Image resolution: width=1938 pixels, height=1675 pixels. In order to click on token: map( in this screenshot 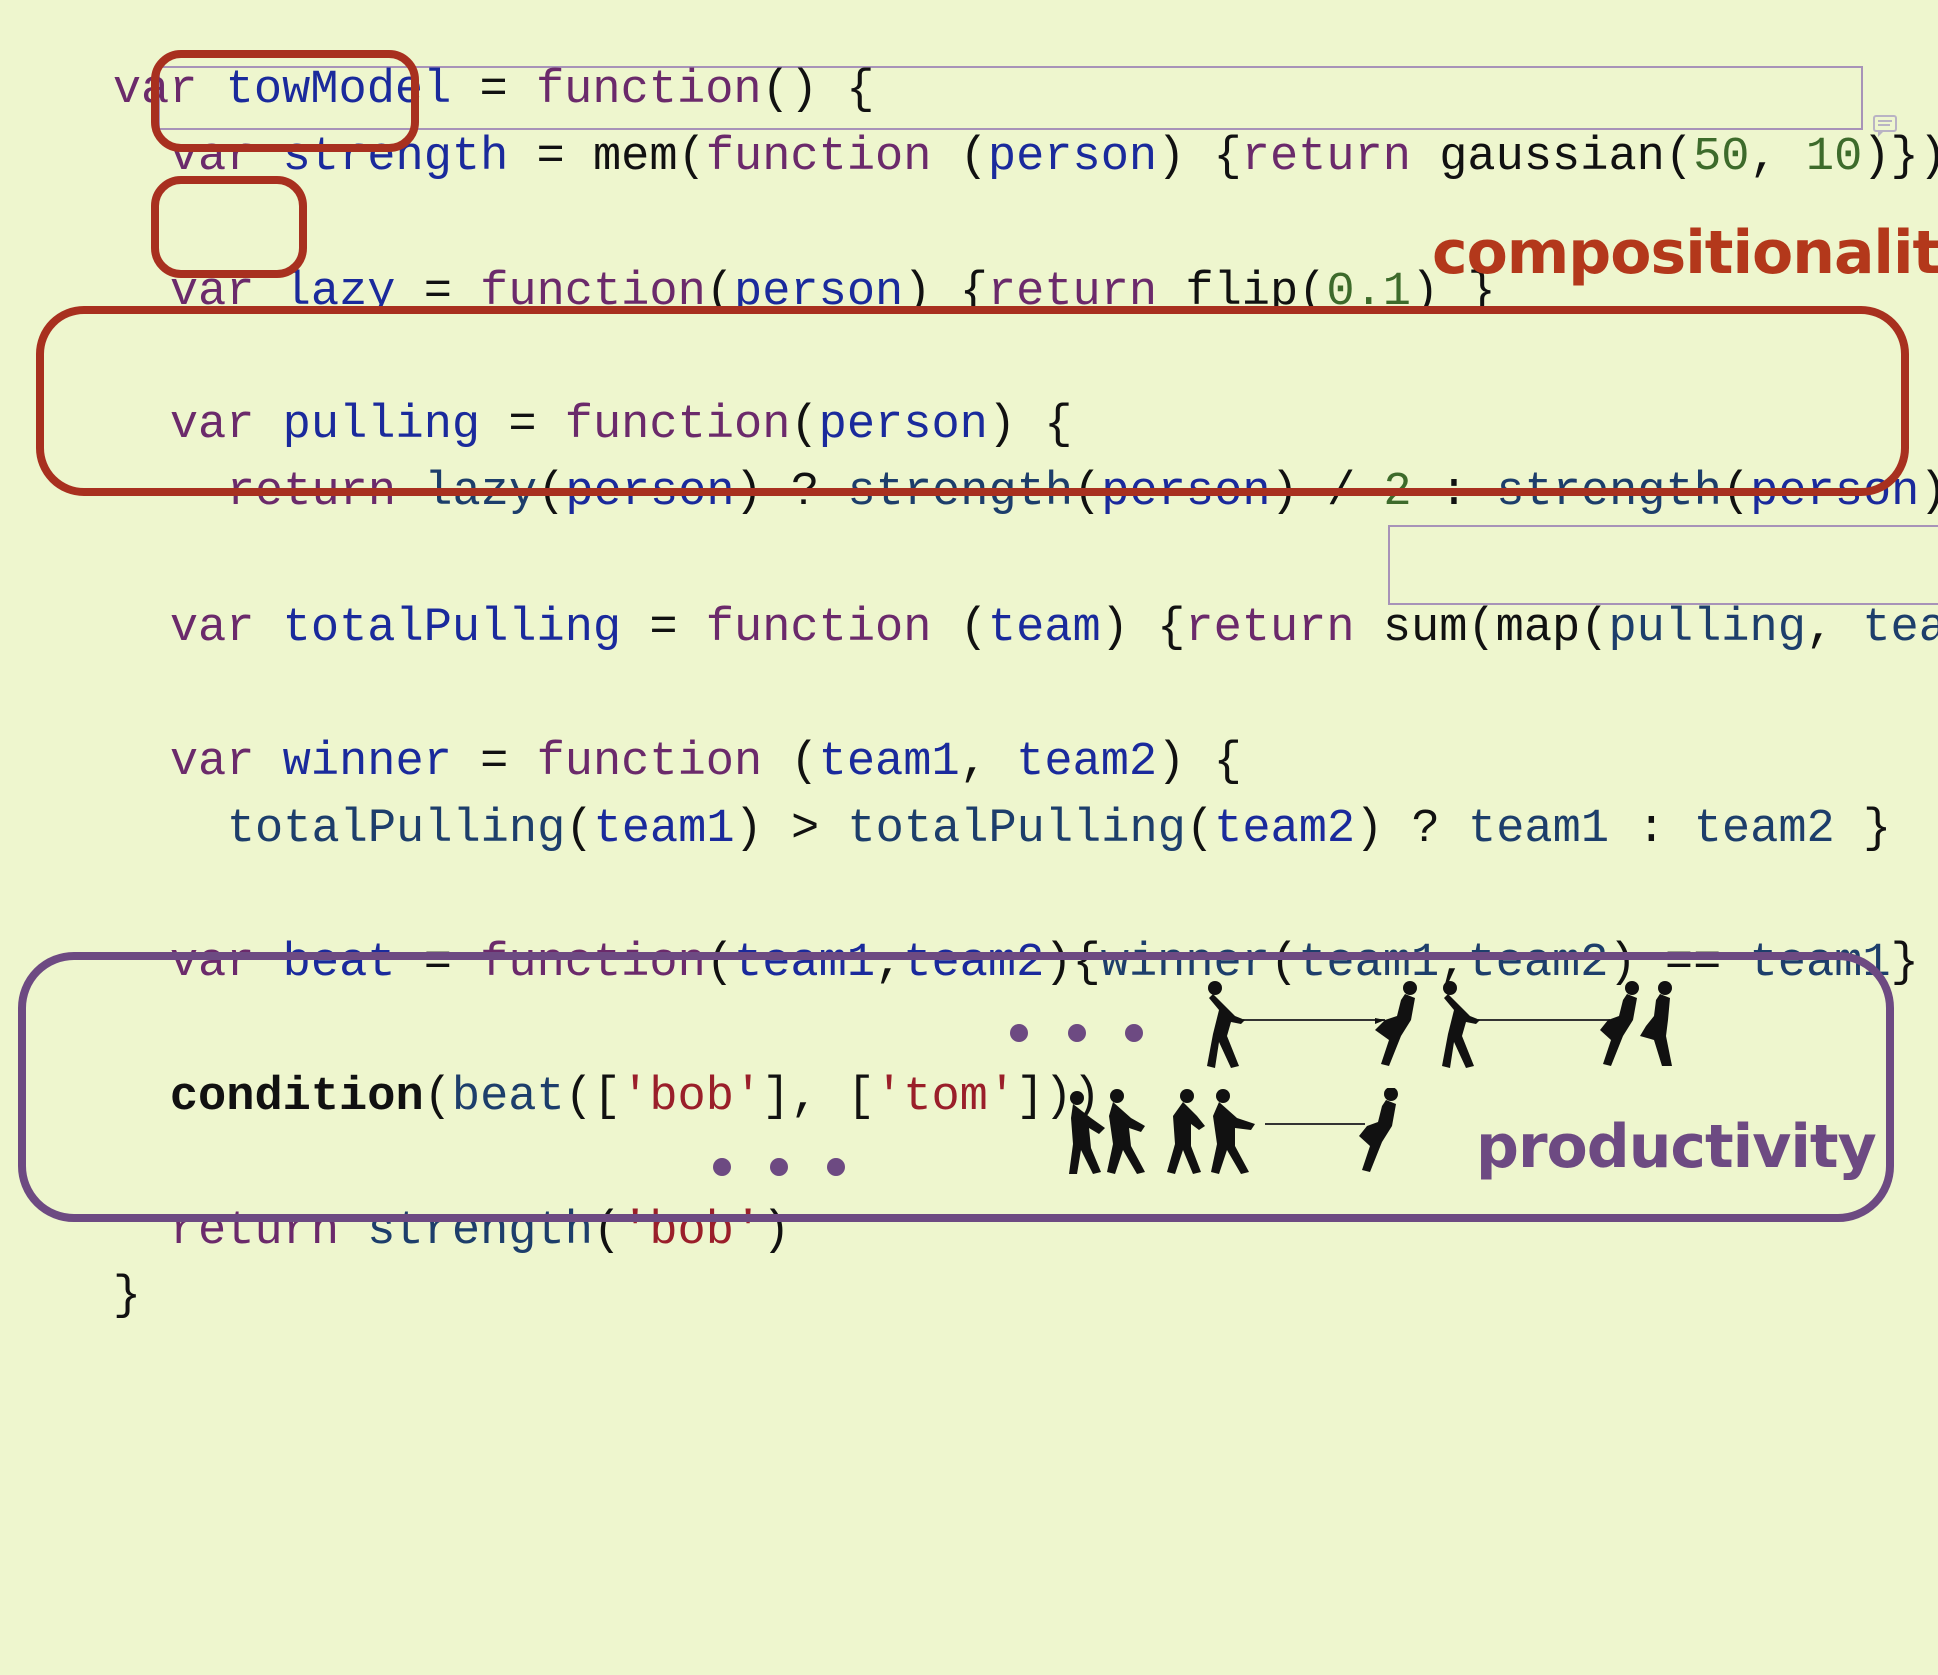, I will do `click(1552, 628)`.